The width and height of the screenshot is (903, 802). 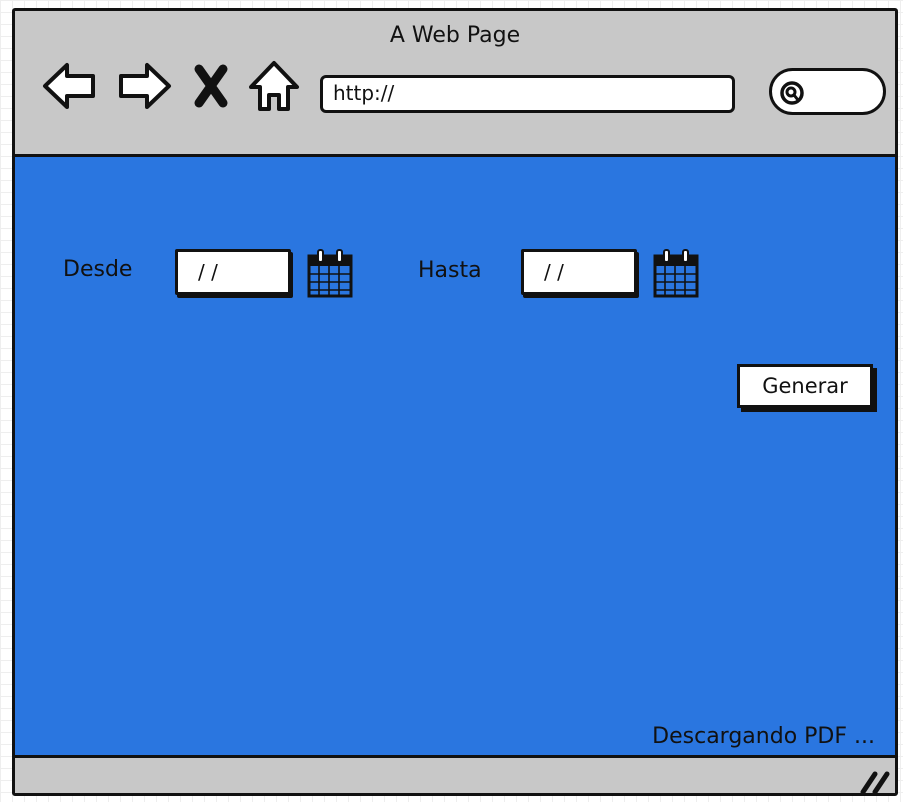 I want to click on generate-button: Generar, so click(x=805, y=386).